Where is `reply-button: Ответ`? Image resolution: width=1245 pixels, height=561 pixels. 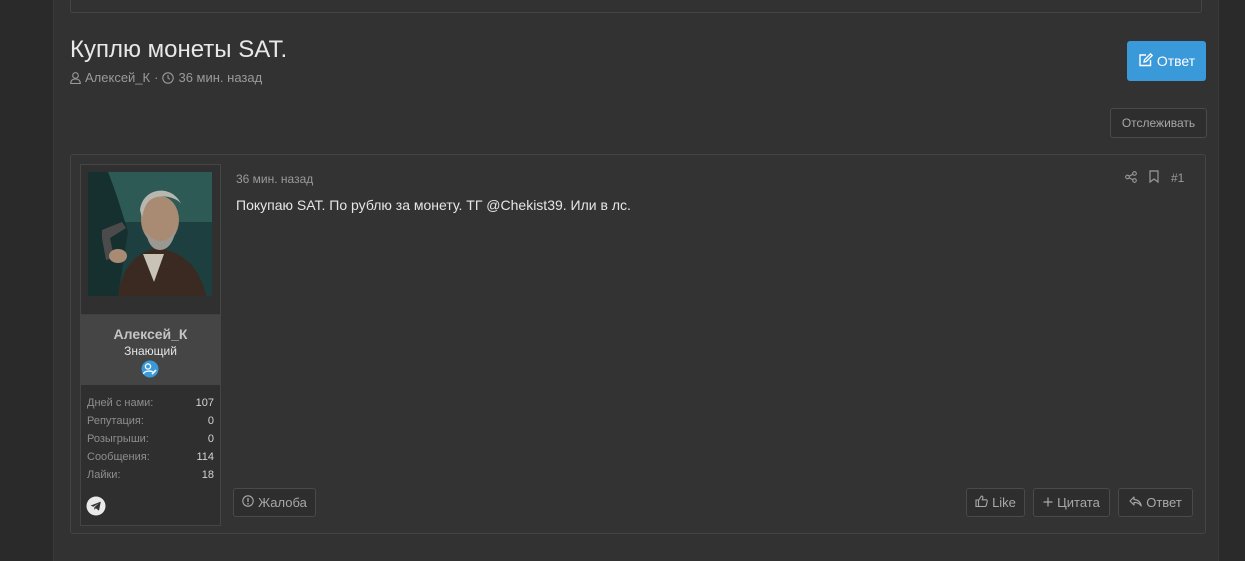
reply-button: Ответ is located at coordinates (1166, 61).